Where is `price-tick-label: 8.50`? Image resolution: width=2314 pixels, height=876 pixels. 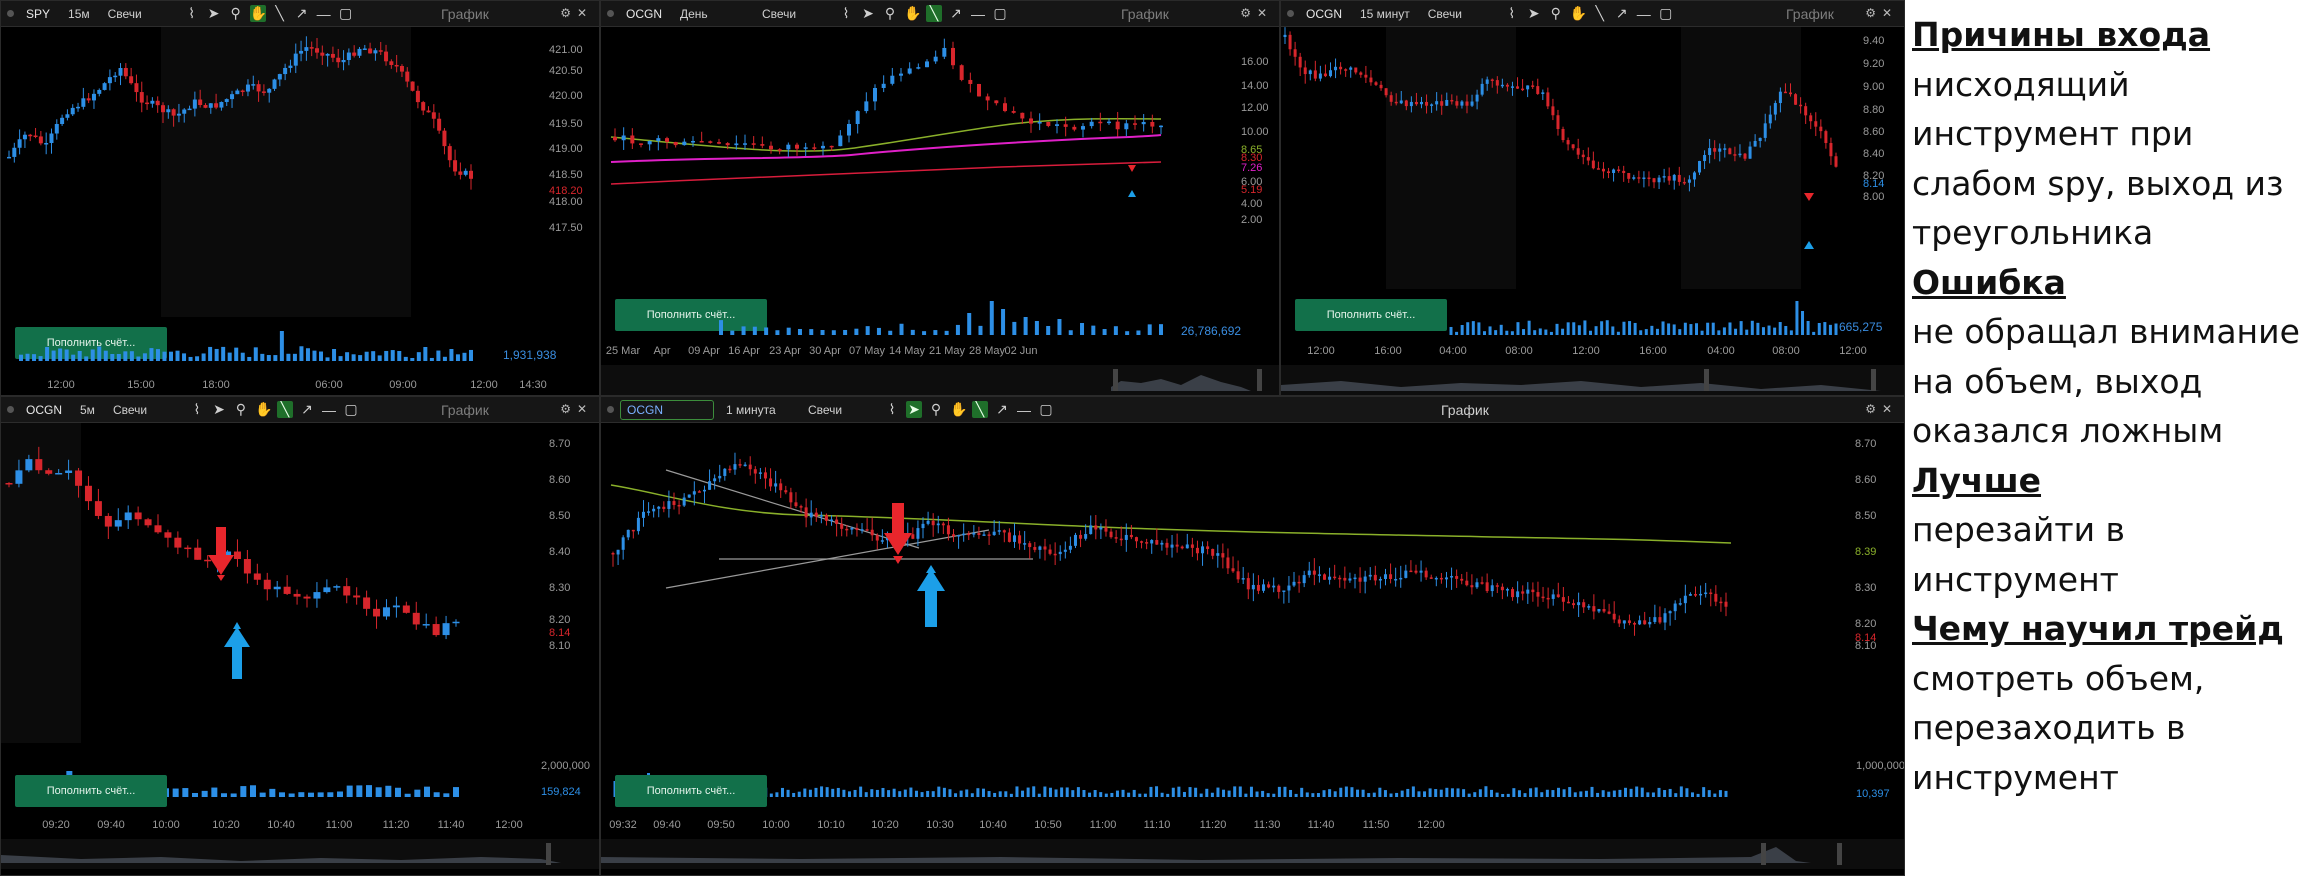
price-tick-label: 8.50 is located at coordinates (559, 516).